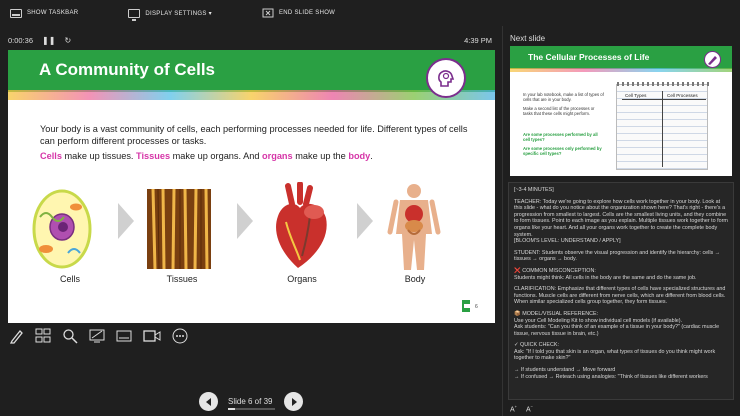 This screenshot has height=416, width=740. What do you see at coordinates (534, 190) in the screenshot?
I see `note-timing: [~3-4 MINUTES]` at bounding box center [534, 190].